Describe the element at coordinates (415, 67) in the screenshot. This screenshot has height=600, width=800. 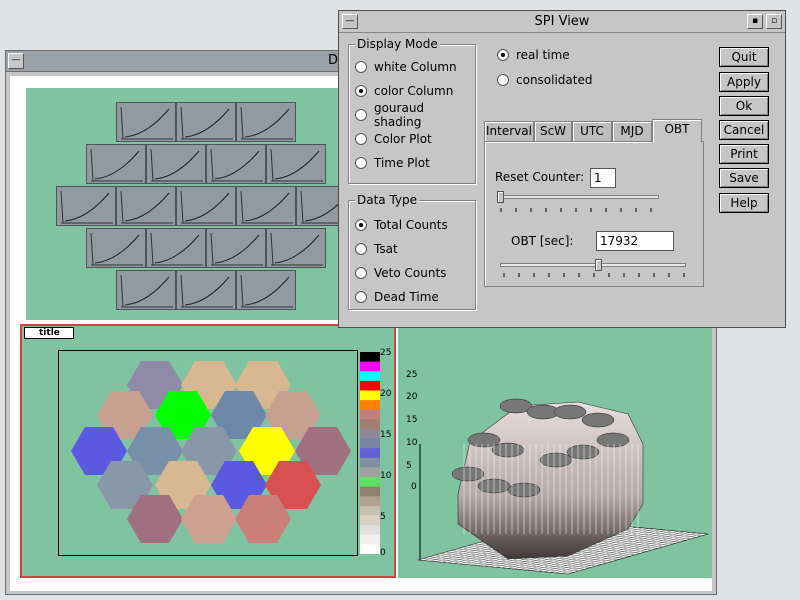
I see `radio-label: white Column` at that location.